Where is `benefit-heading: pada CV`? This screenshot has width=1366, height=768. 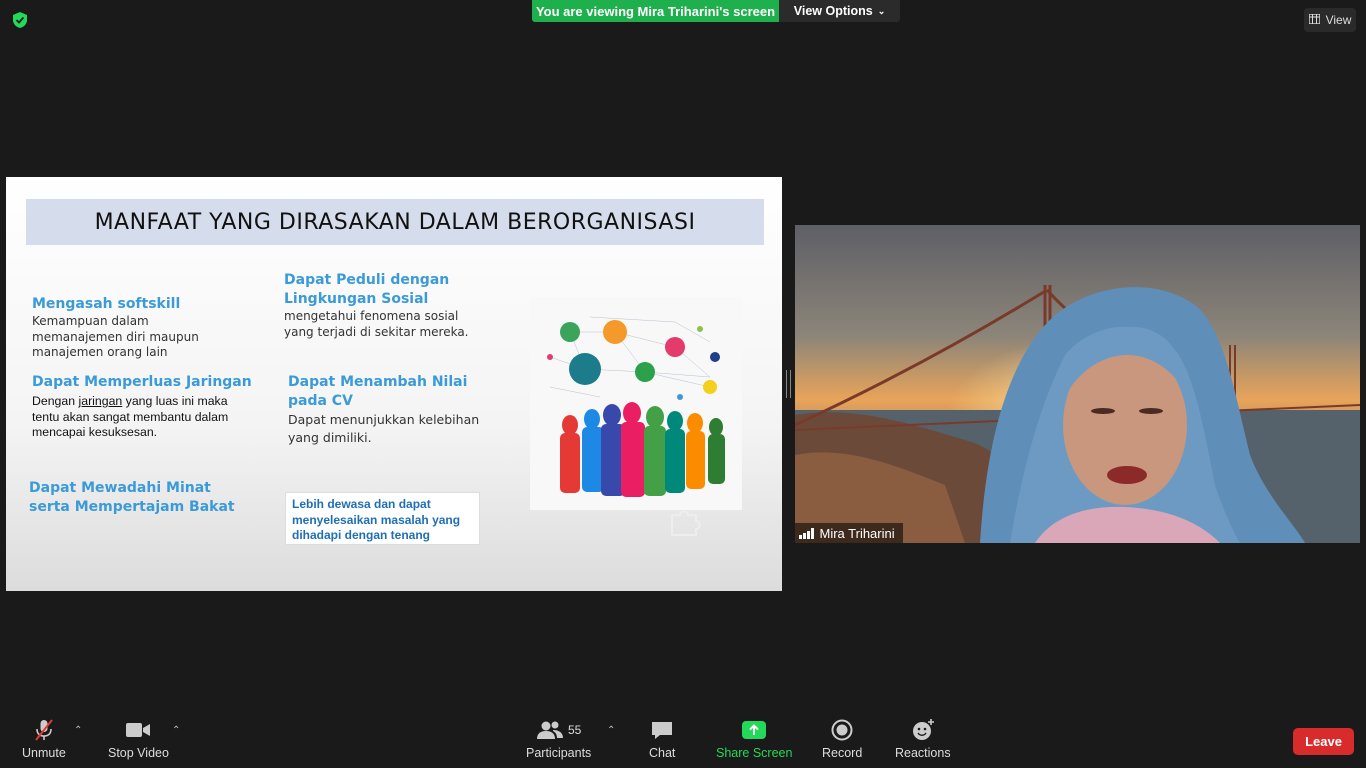 benefit-heading: pada CV is located at coordinates (320, 401).